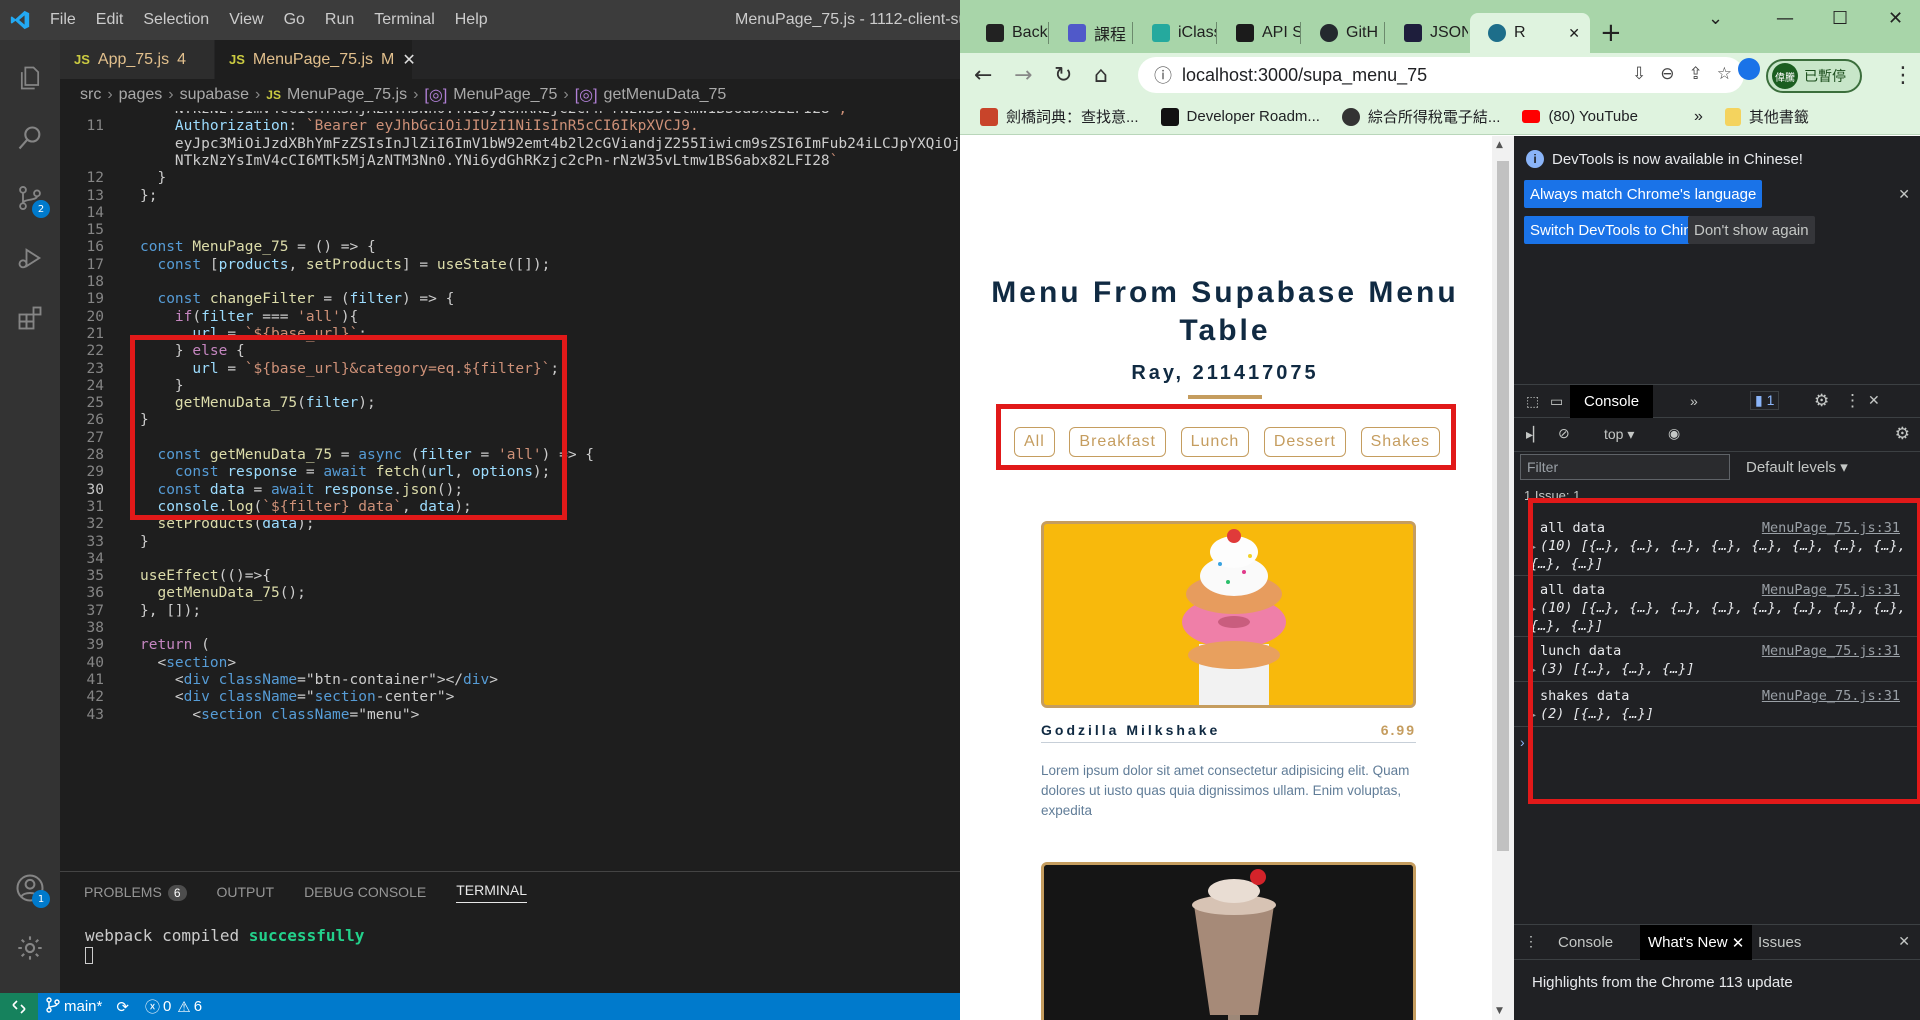 Image resolution: width=1920 pixels, height=1020 pixels. What do you see at coordinates (1585, 942) in the screenshot?
I see `drawer-tab-console: Console` at bounding box center [1585, 942].